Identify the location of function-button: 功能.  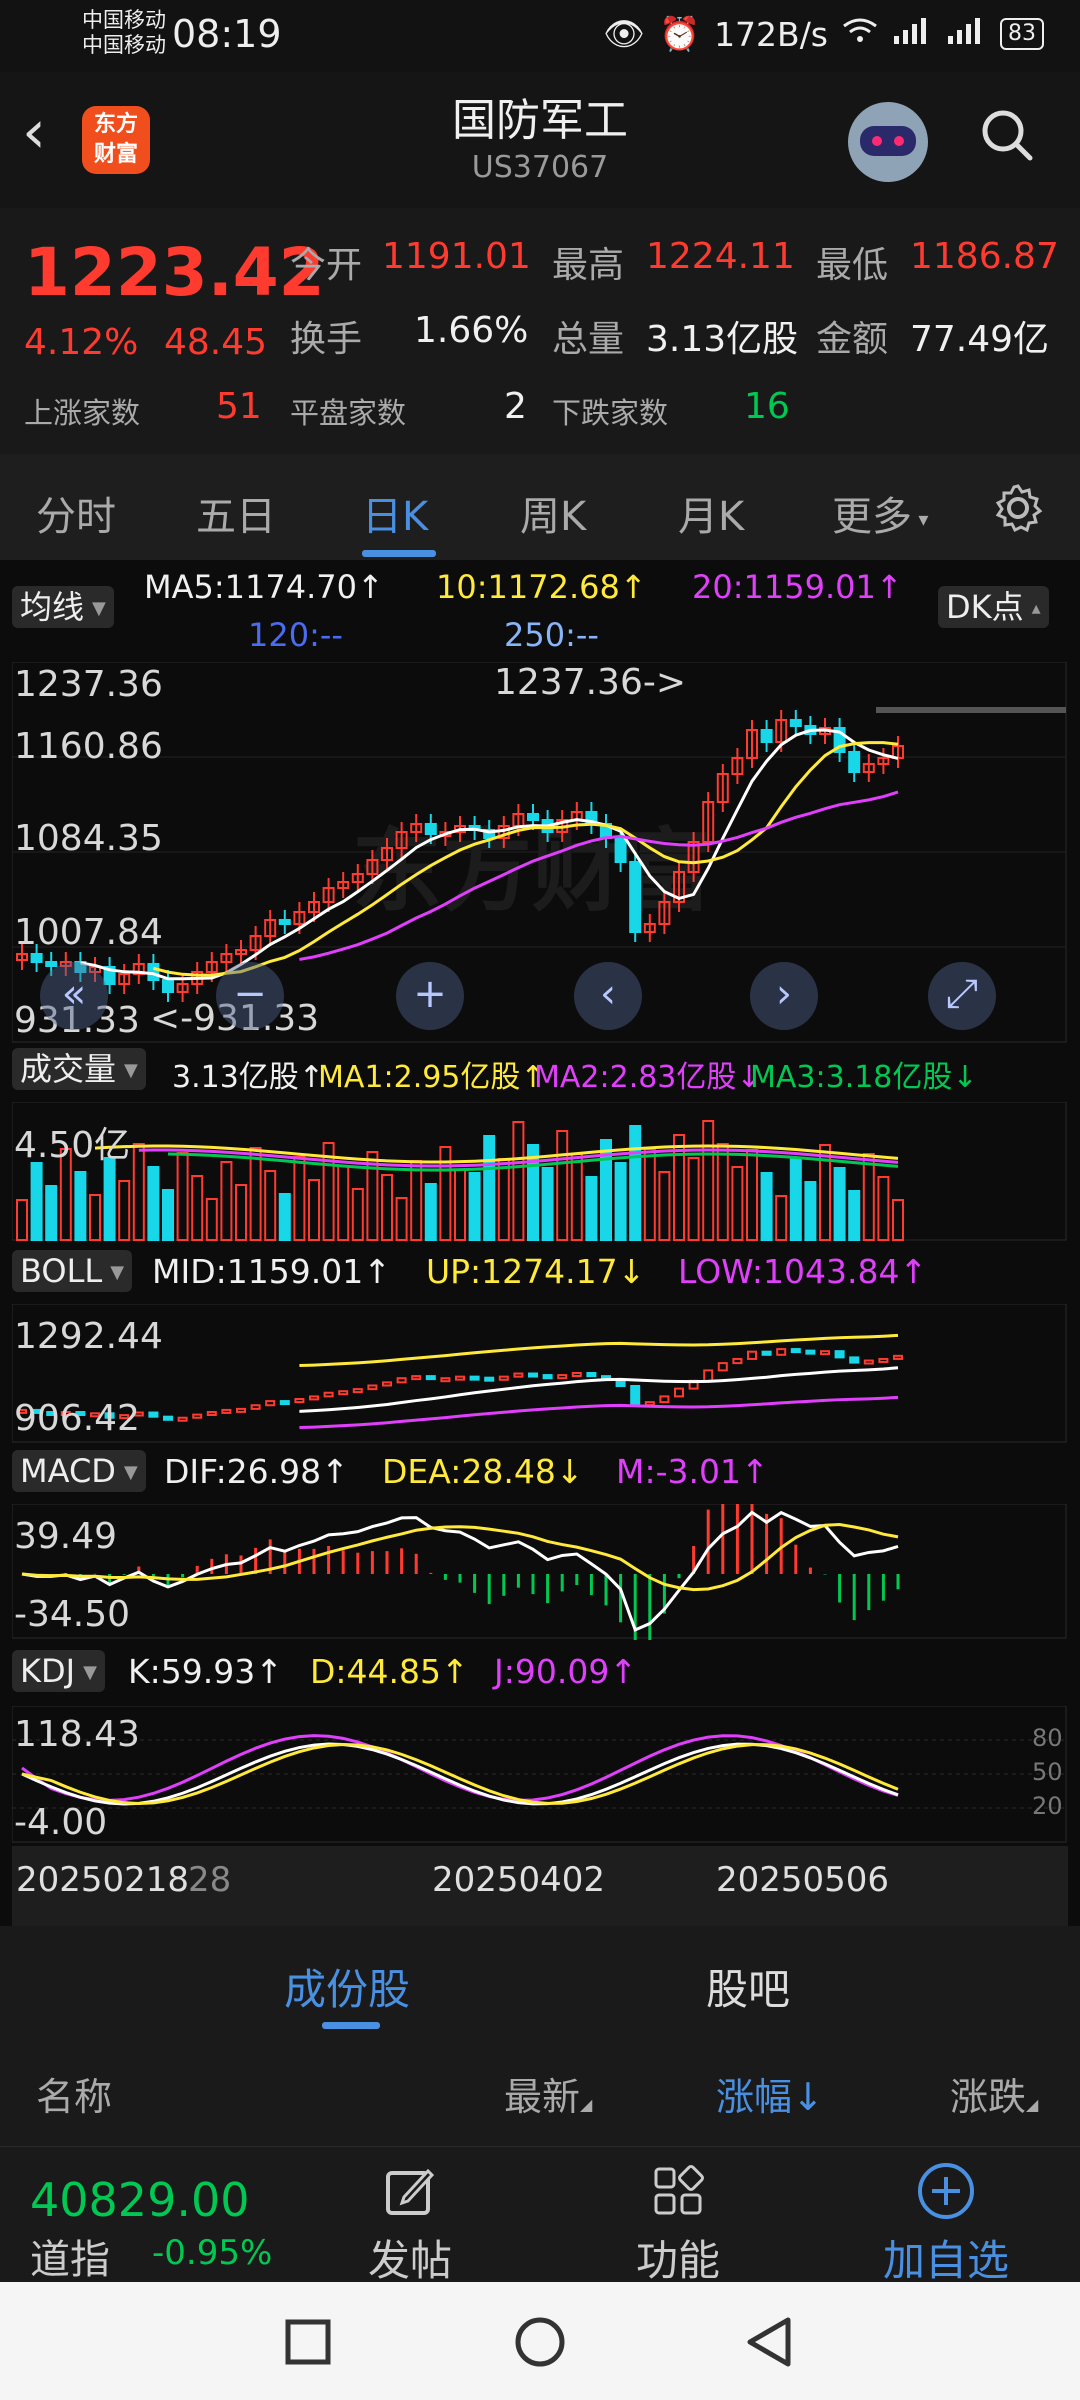
(678, 2221).